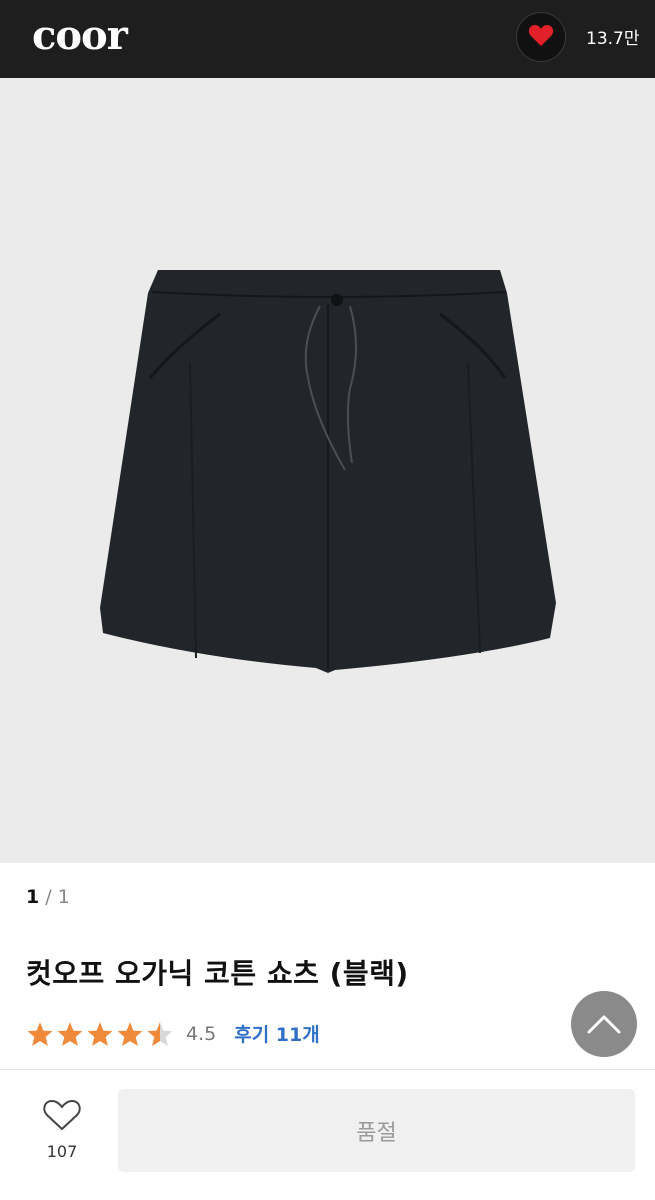 This screenshot has height=1200, width=655. Describe the element at coordinates (327, 1069) in the screenshot. I see `divider` at that location.